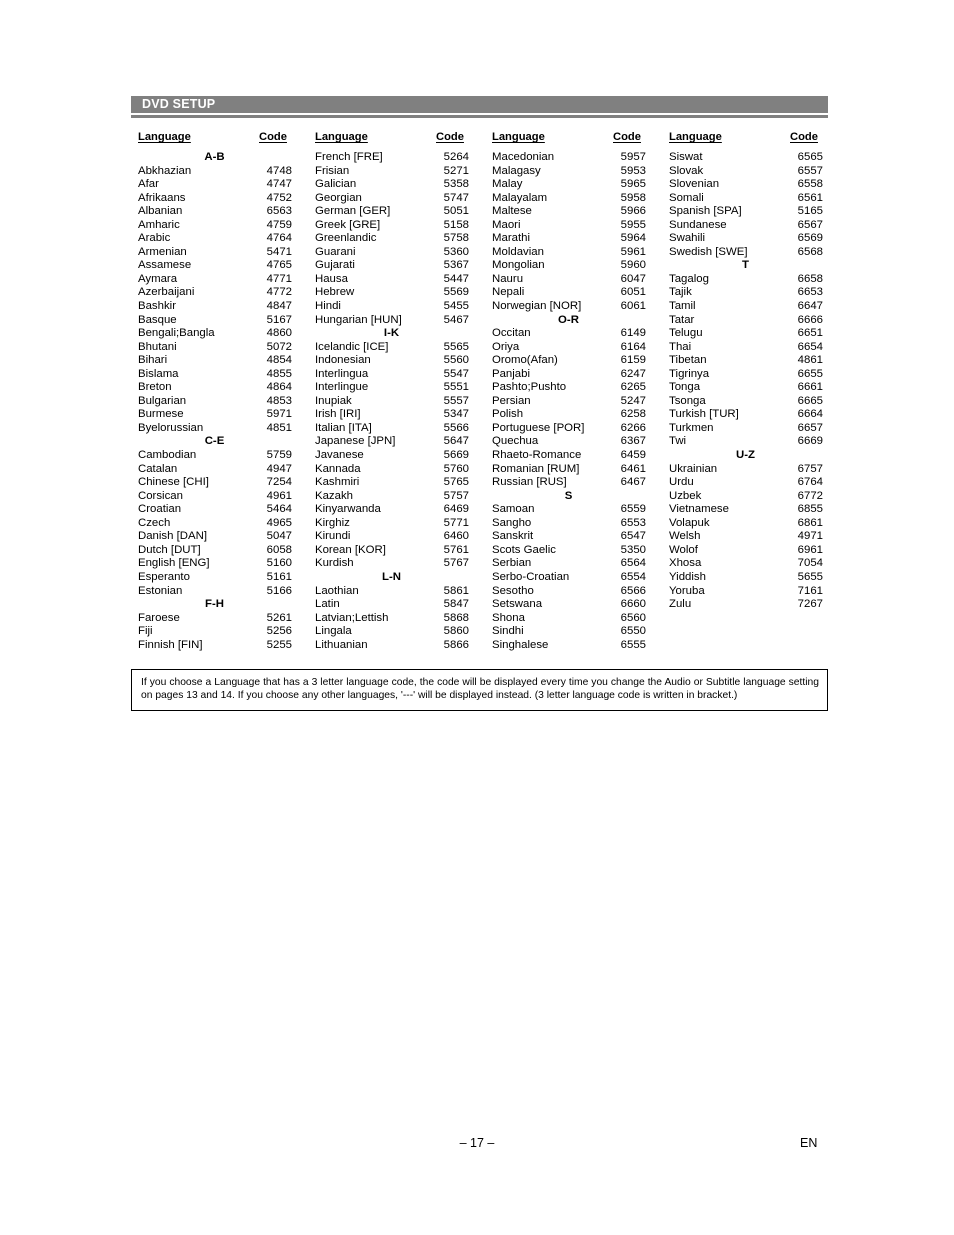 The height and width of the screenshot is (1235, 954). Describe the element at coordinates (810, 346) in the screenshot. I see `language-code: 6654` at that location.